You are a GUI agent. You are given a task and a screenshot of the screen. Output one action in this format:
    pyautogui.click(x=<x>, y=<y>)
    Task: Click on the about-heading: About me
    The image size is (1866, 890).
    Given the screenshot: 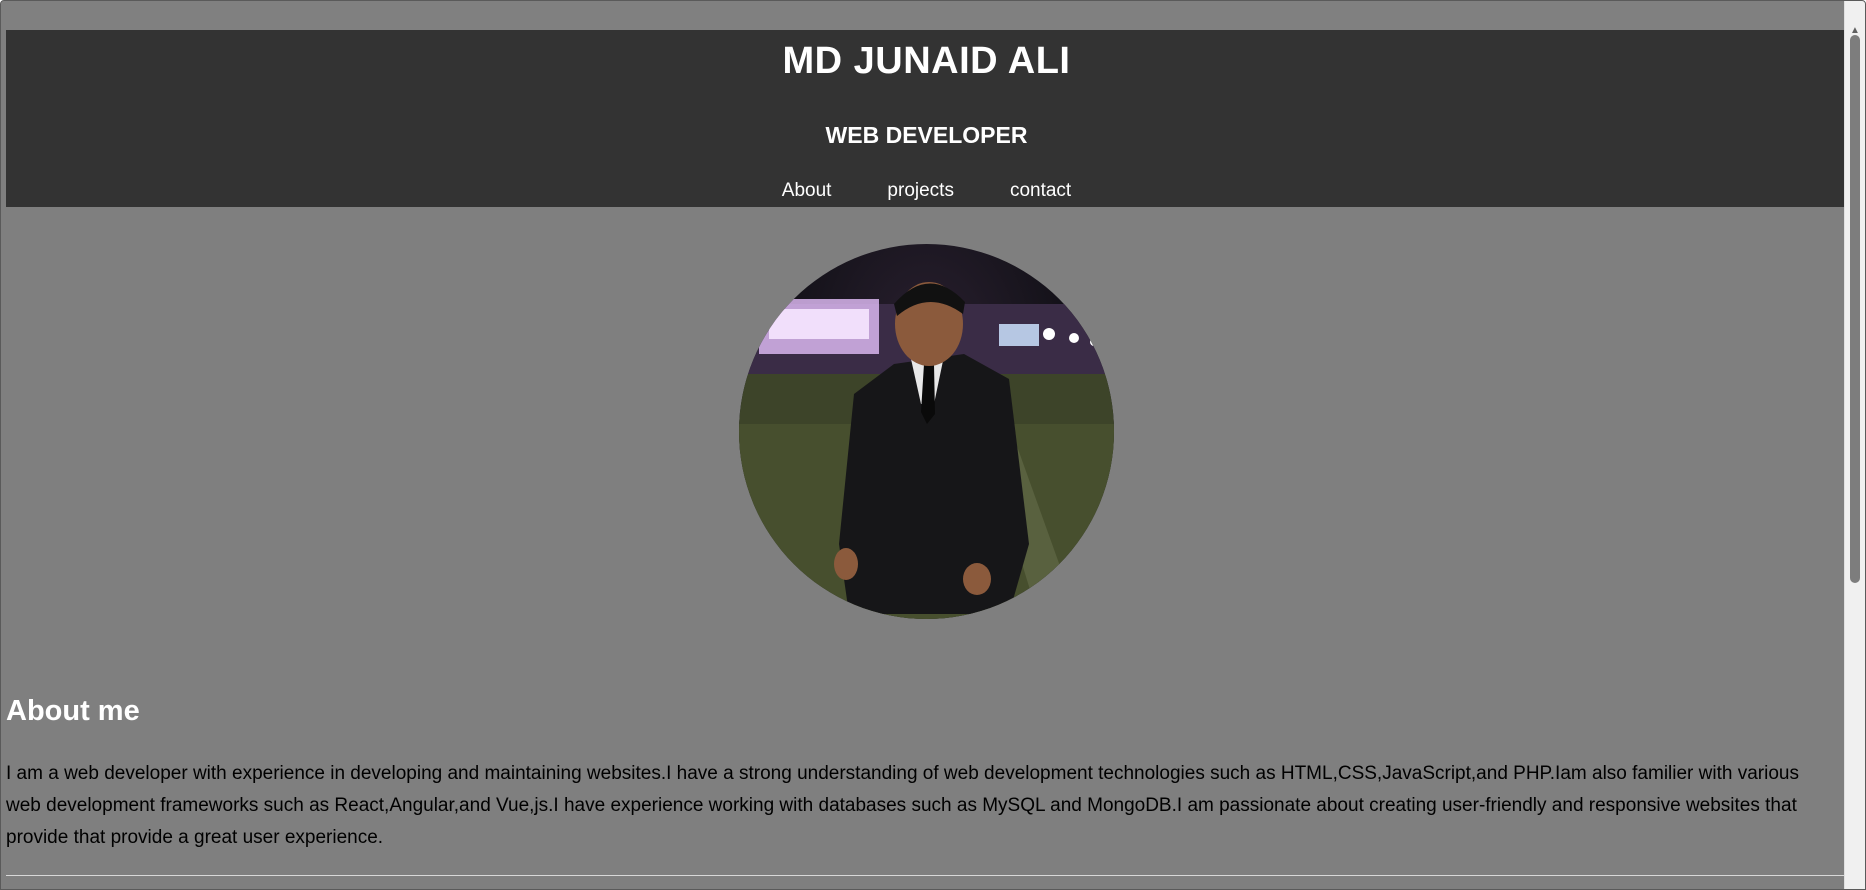 What is the action you would take?
    pyautogui.click(x=73, y=711)
    